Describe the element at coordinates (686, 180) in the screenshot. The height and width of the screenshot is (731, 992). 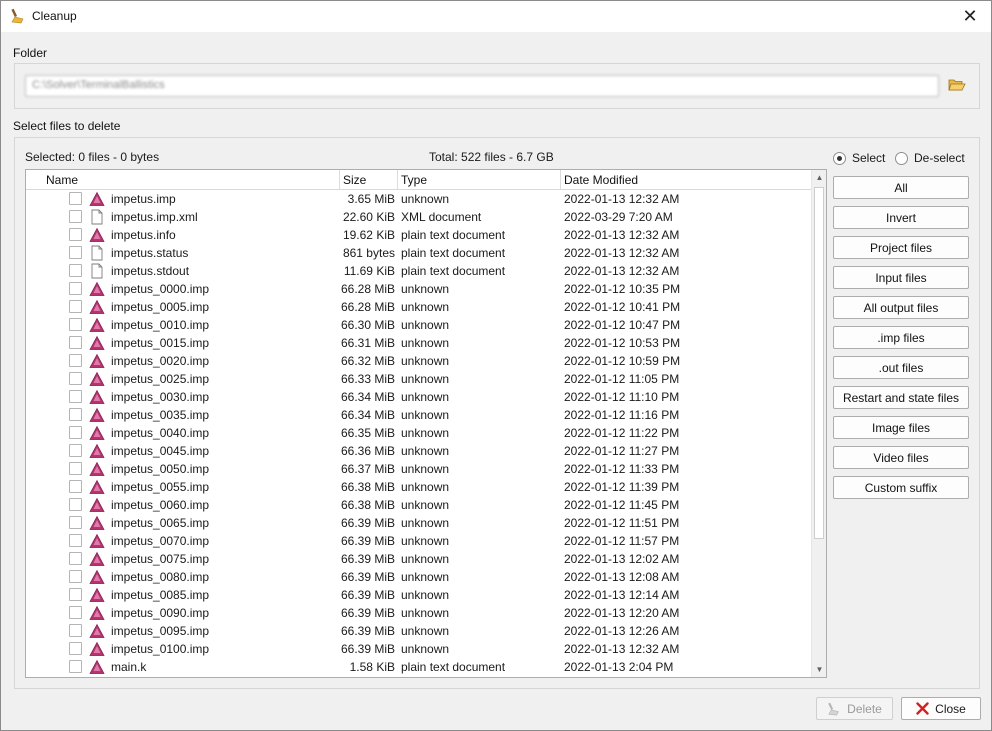
I see `column-header-date-modified: Date Modified` at that location.